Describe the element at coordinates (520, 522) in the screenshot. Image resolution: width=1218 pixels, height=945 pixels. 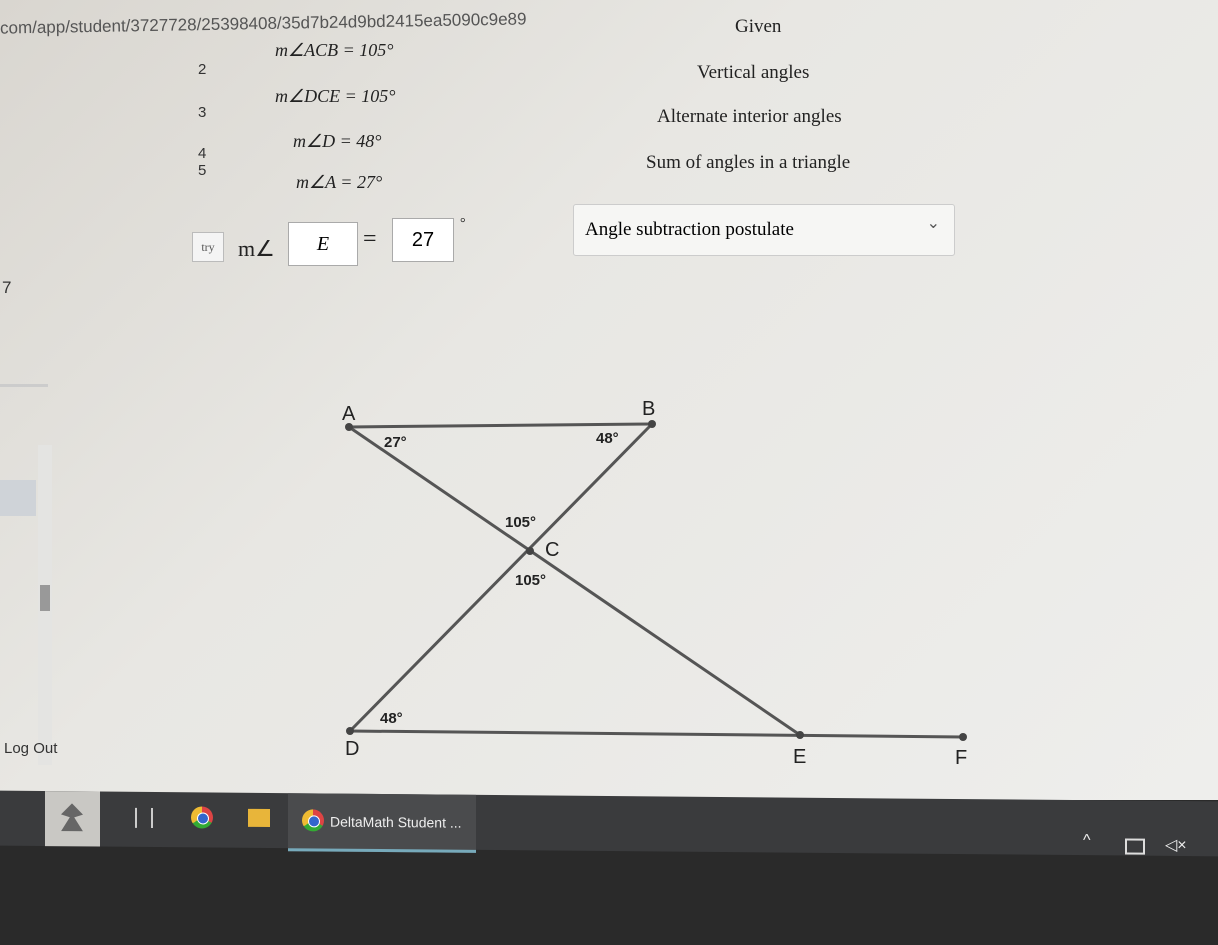
I see `angle-label-ACB: 105°` at that location.